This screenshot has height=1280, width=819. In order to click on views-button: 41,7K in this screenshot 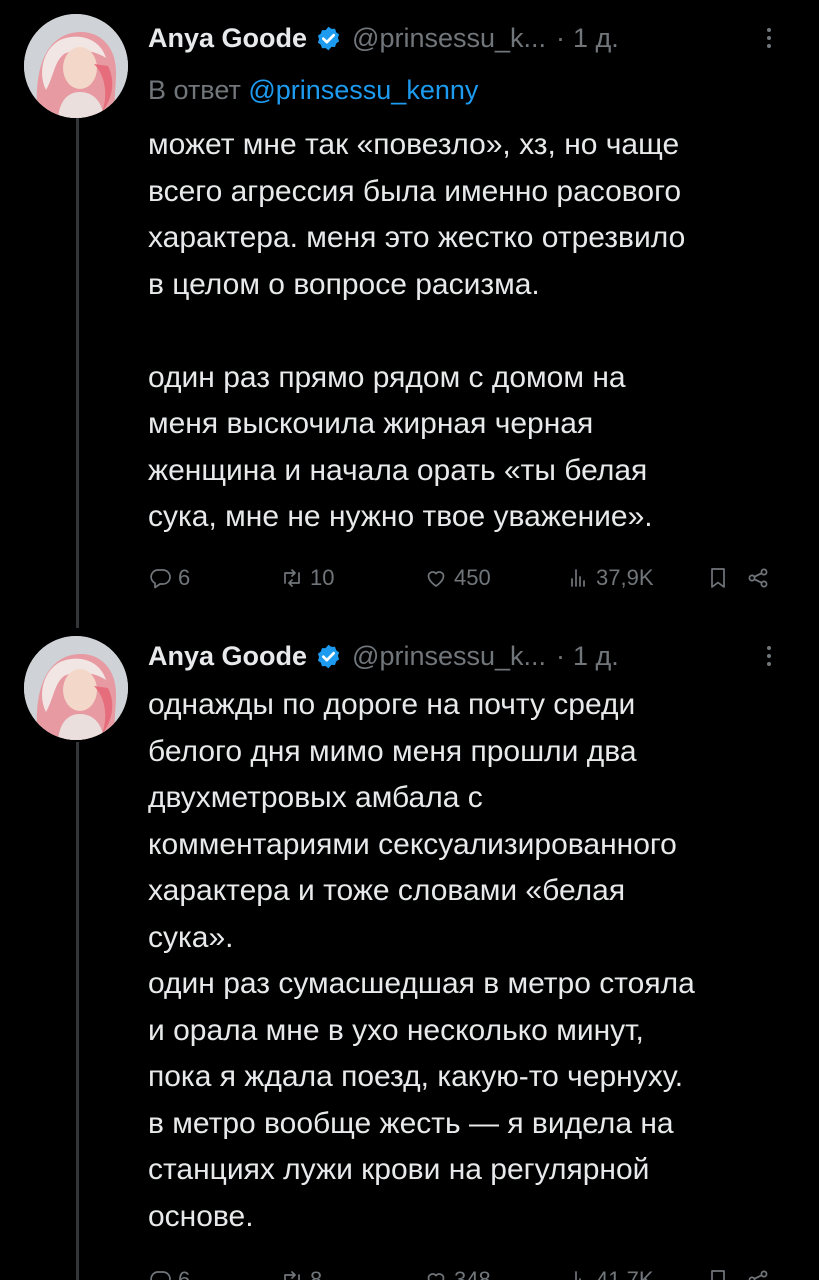, I will do `click(610, 1272)`.